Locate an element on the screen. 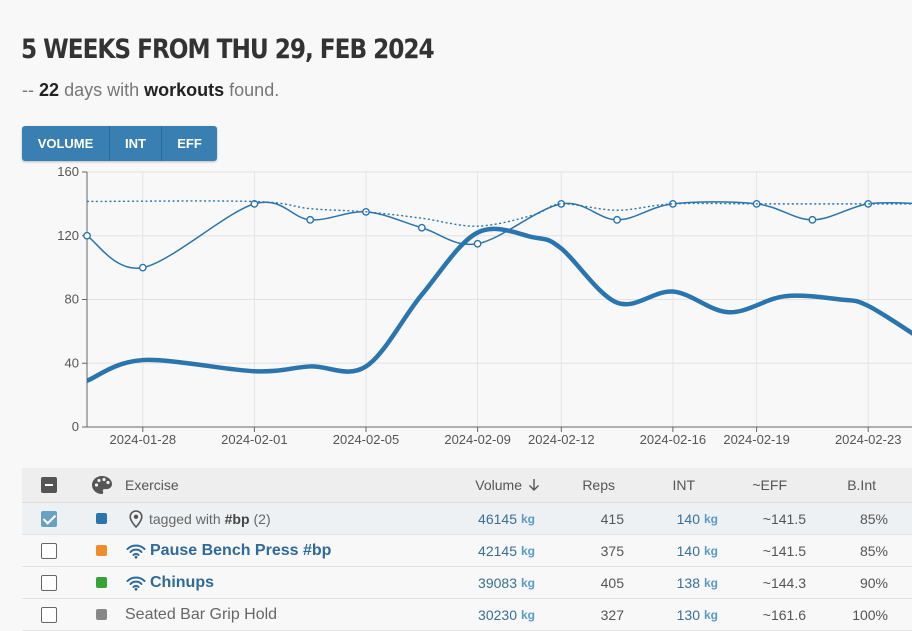 The height and width of the screenshot is (631, 912). summary-line: -- 22 days with workouts found. is located at coordinates (150, 90).